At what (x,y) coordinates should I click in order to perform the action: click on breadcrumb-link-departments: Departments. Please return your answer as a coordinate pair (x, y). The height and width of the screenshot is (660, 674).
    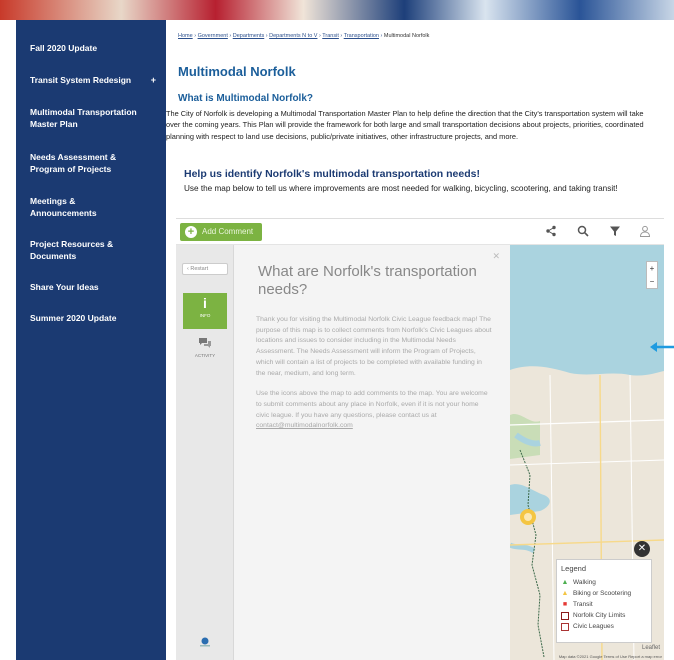
    Looking at the image, I should click on (249, 36).